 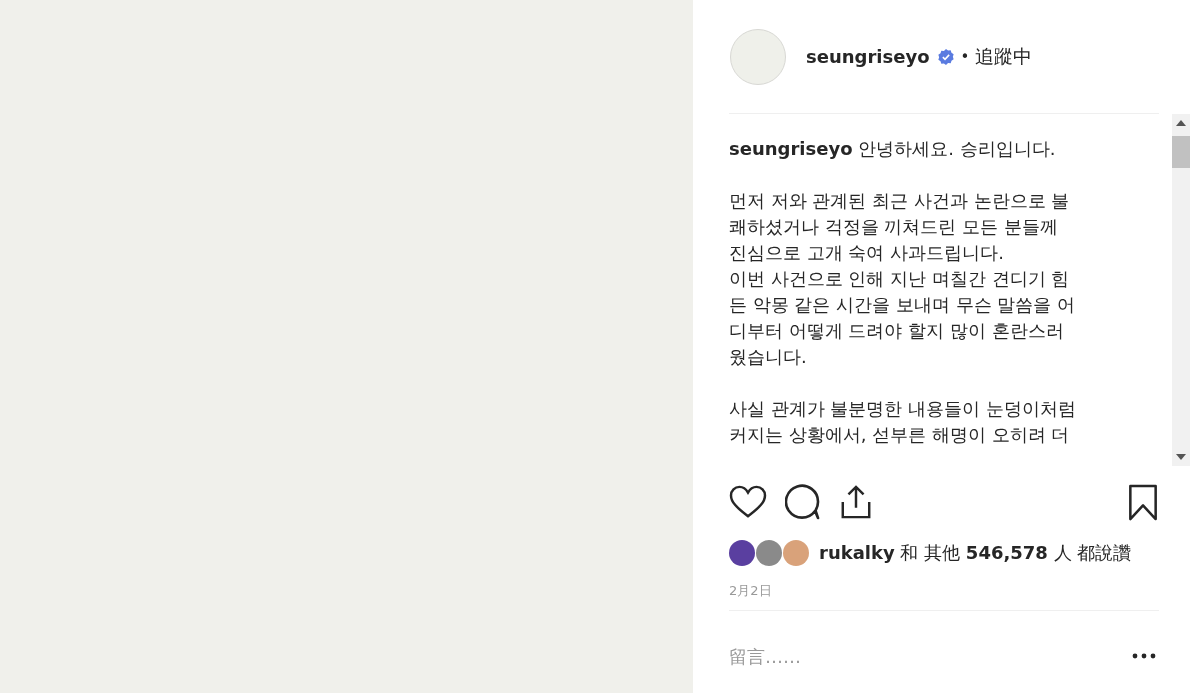 I want to click on caption-text: 디부터 어떻게 드려야 할지 많이 혼란스러, so click(x=897, y=331).